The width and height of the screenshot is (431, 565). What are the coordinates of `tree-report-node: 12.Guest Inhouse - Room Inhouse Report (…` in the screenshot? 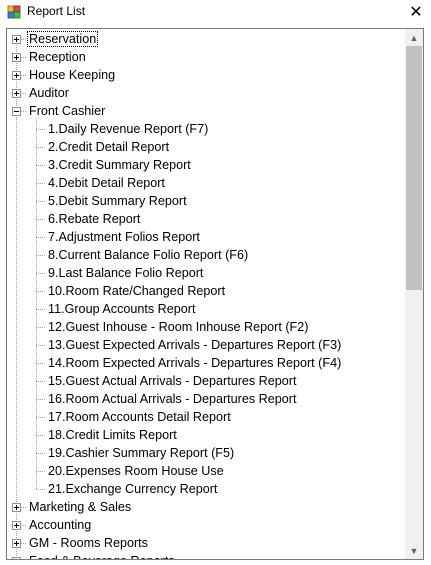 It's located at (178, 327).